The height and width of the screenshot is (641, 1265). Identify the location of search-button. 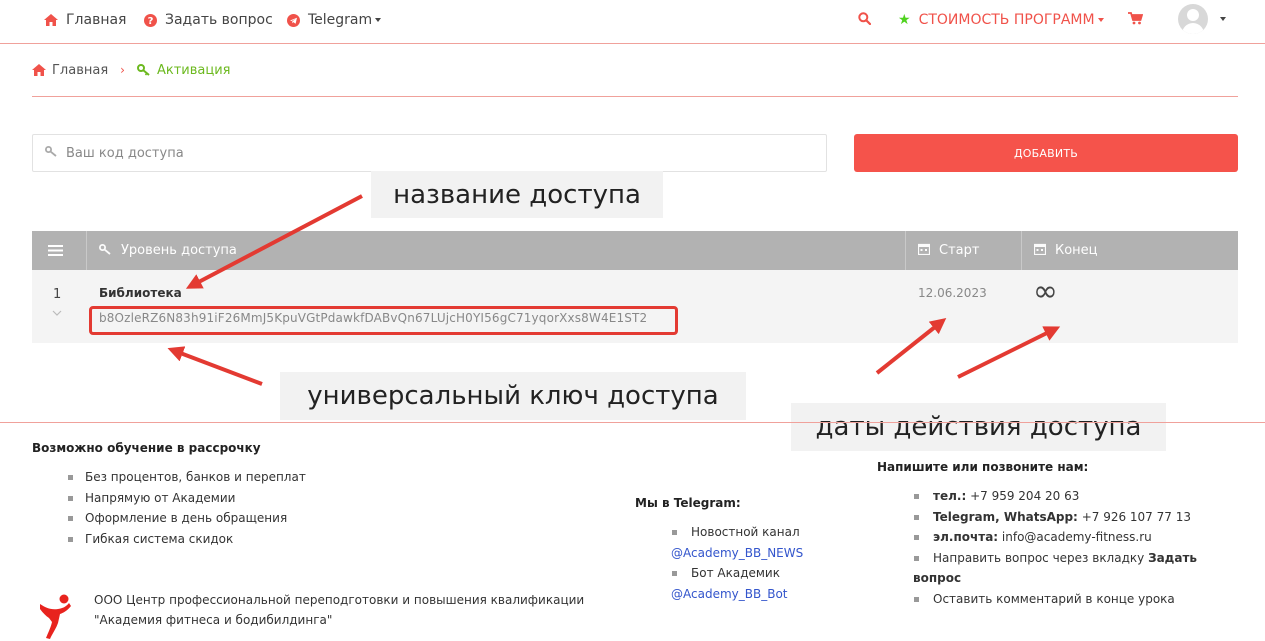
(865, 20).